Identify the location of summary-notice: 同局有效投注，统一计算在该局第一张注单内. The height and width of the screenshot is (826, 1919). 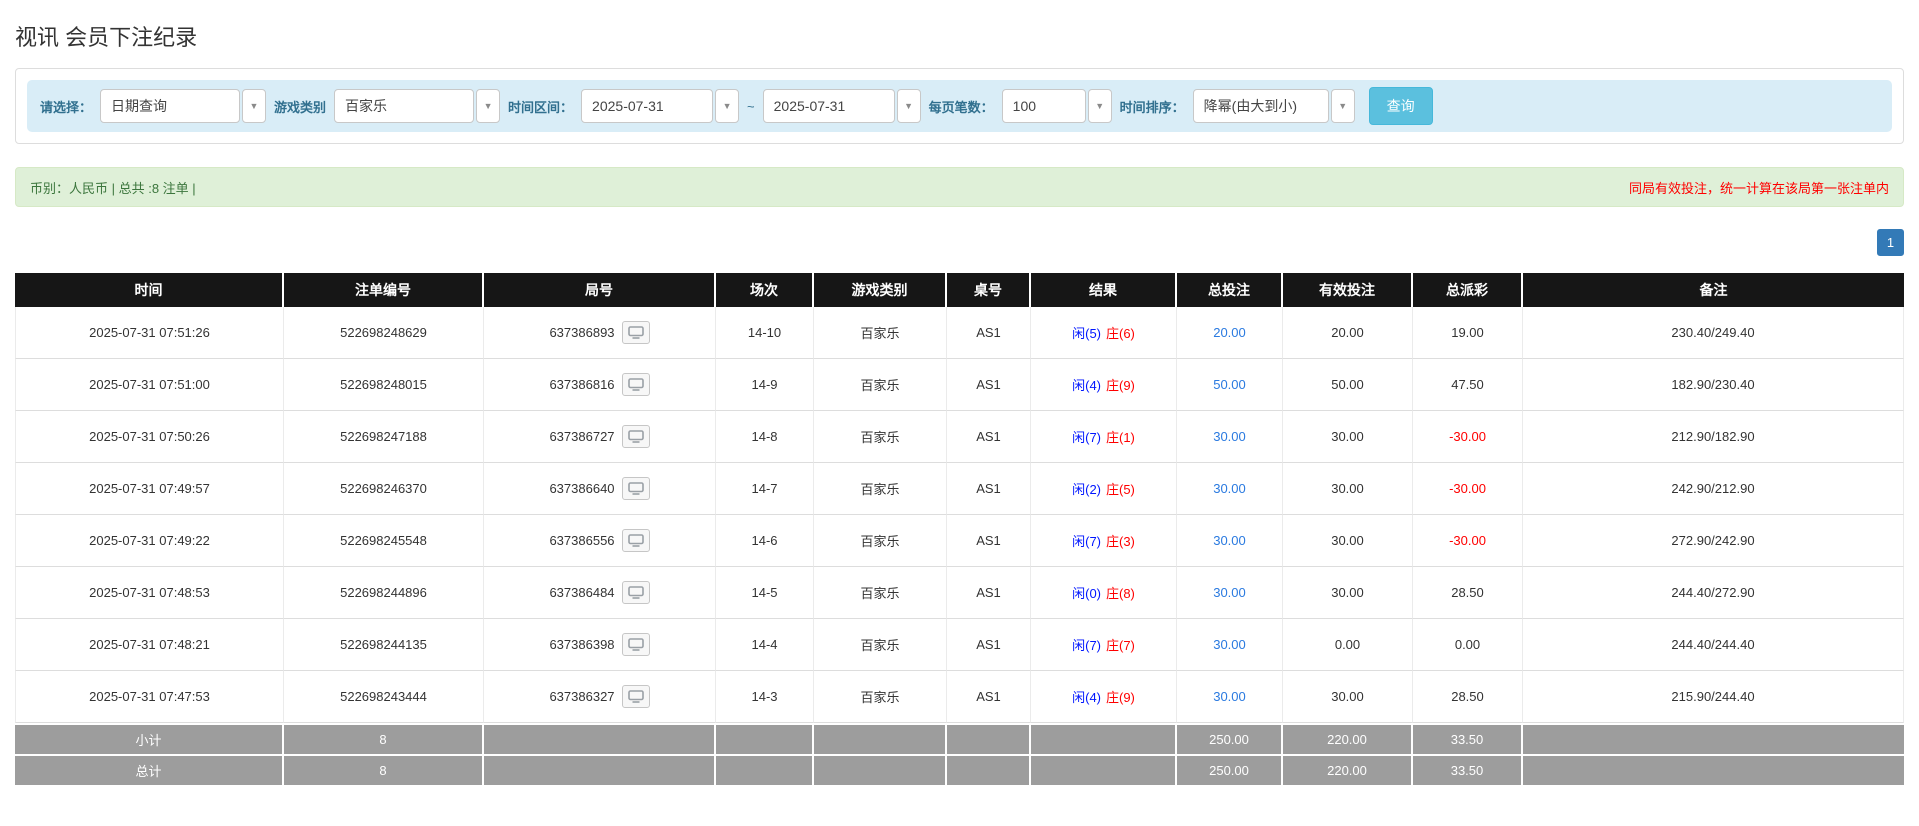
(1758, 188).